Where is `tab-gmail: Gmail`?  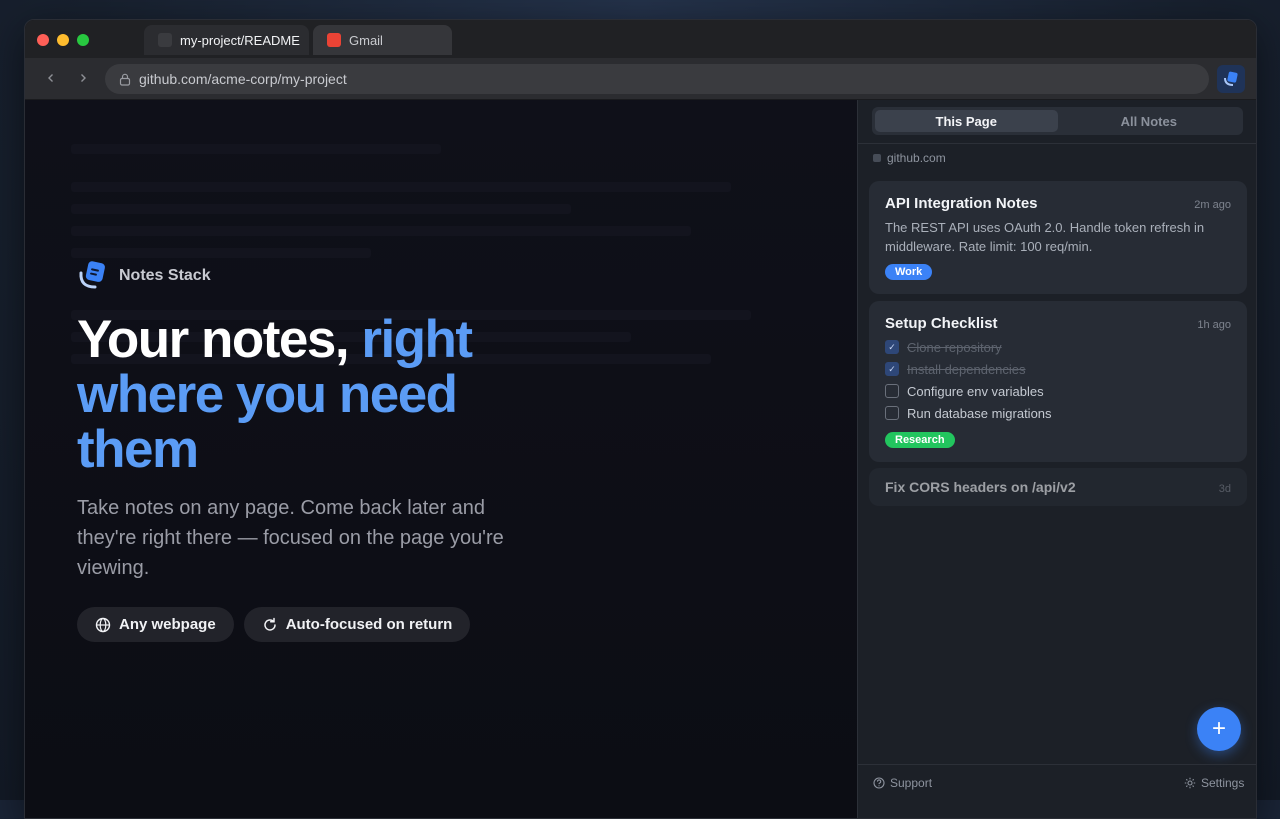
tab-gmail: Gmail is located at coordinates (382, 40).